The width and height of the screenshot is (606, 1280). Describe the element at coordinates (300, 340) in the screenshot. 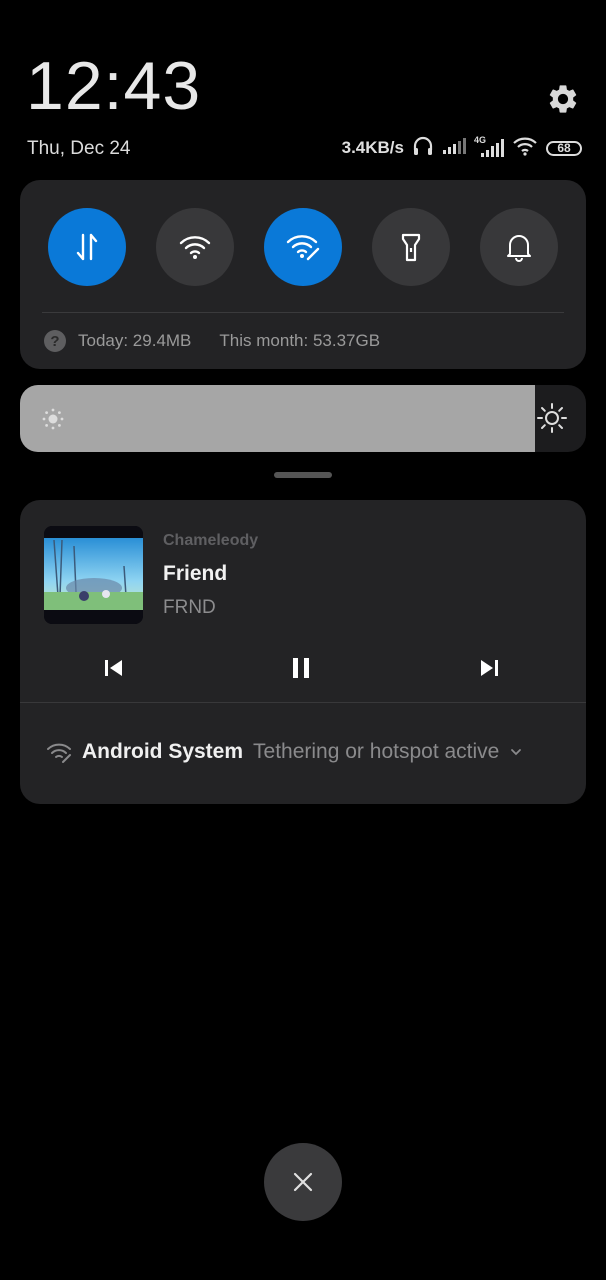

I see `data-usage-month: This month: 53.37GB` at that location.